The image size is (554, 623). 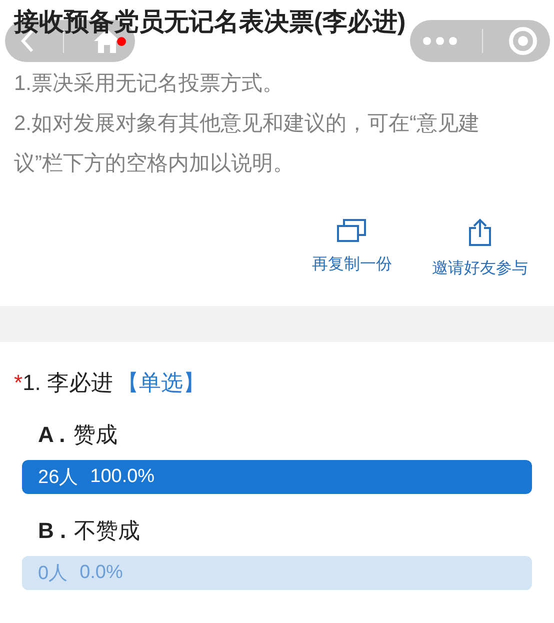 I want to click on notification-dot-icon, so click(x=121, y=41).